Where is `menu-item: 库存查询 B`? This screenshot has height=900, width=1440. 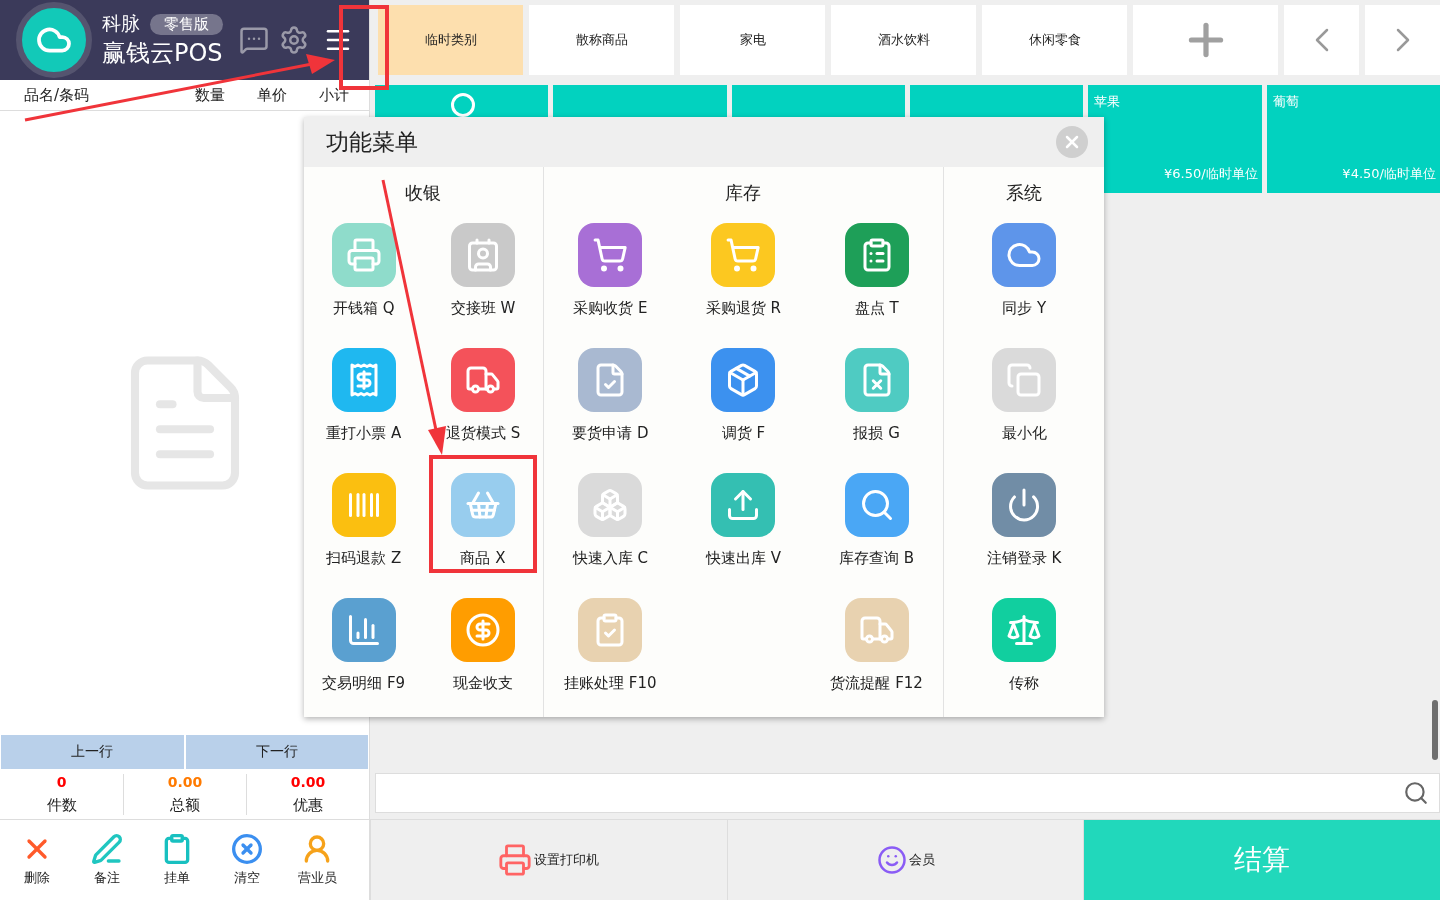 menu-item: 库存查询 B is located at coordinates (876, 514).